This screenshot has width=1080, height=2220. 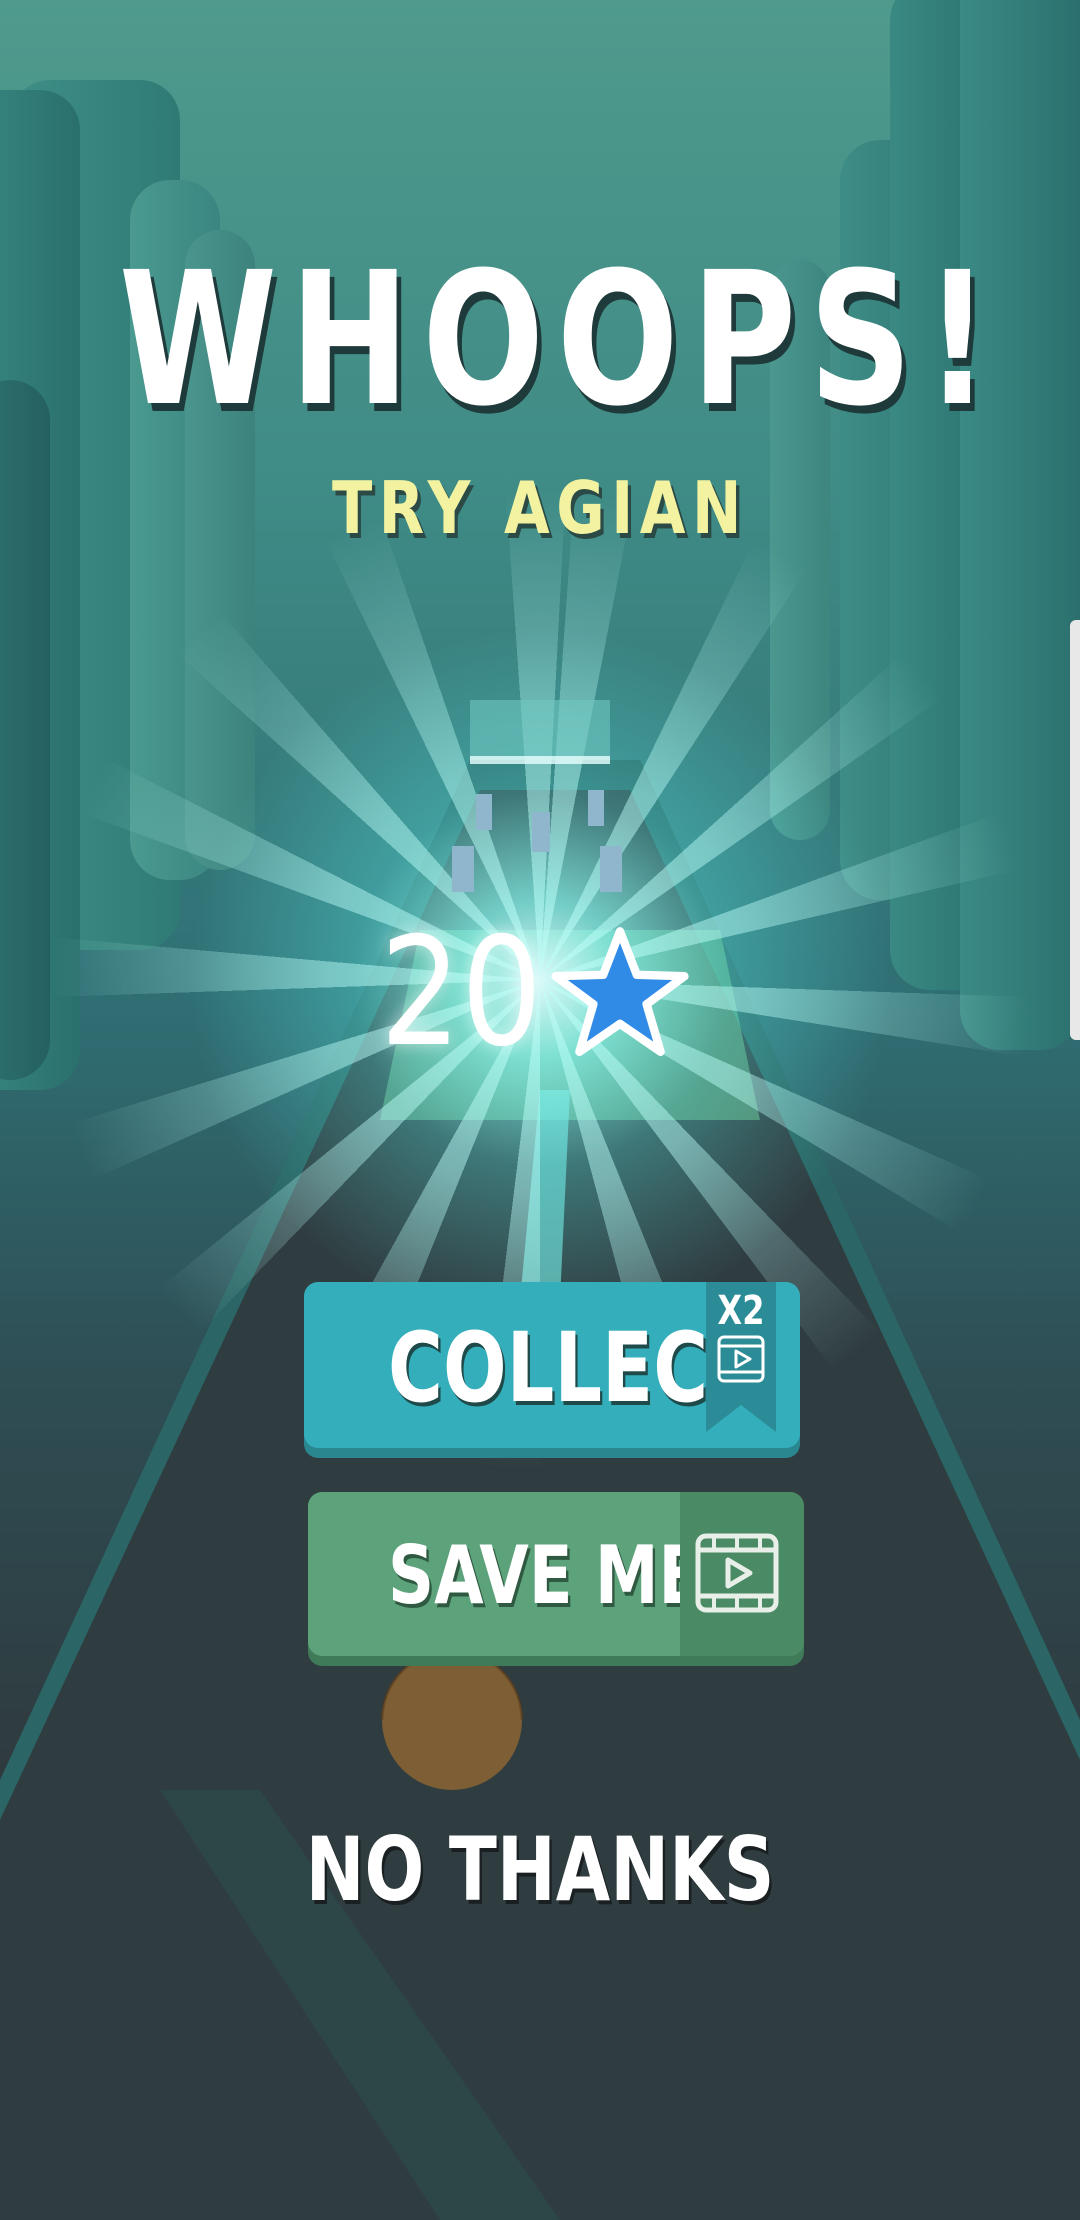 What do you see at coordinates (540, 1870) in the screenshot?
I see `no-thanks-button: NO THANKS` at bounding box center [540, 1870].